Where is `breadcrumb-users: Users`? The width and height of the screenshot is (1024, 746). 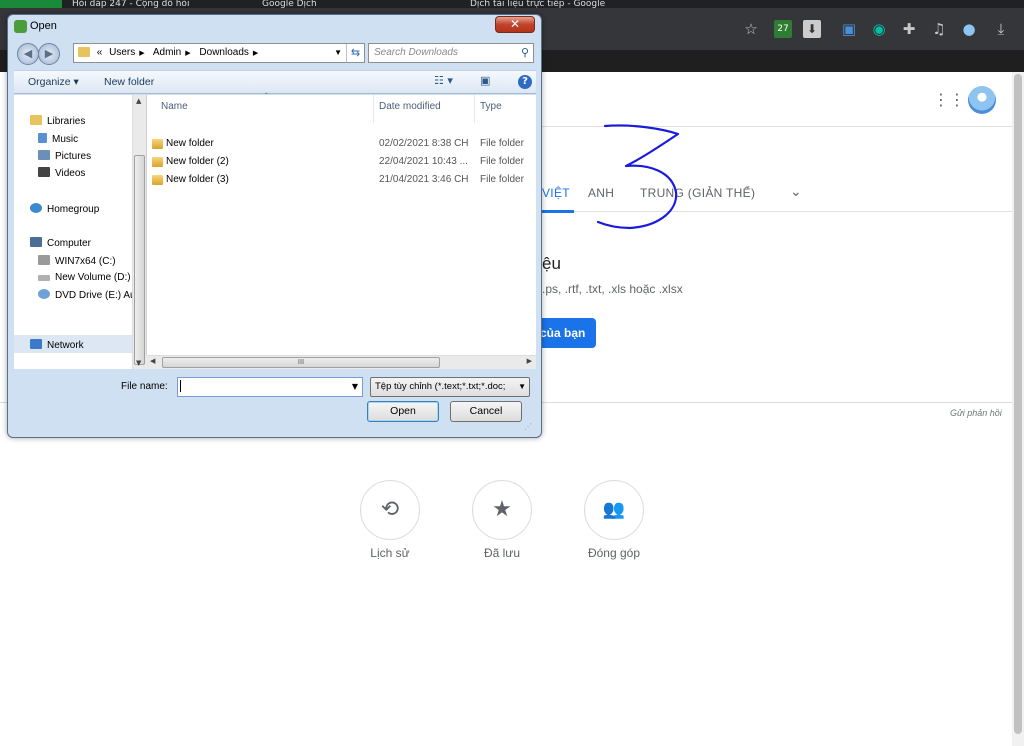
breadcrumb-users: Users is located at coordinates (122, 52).